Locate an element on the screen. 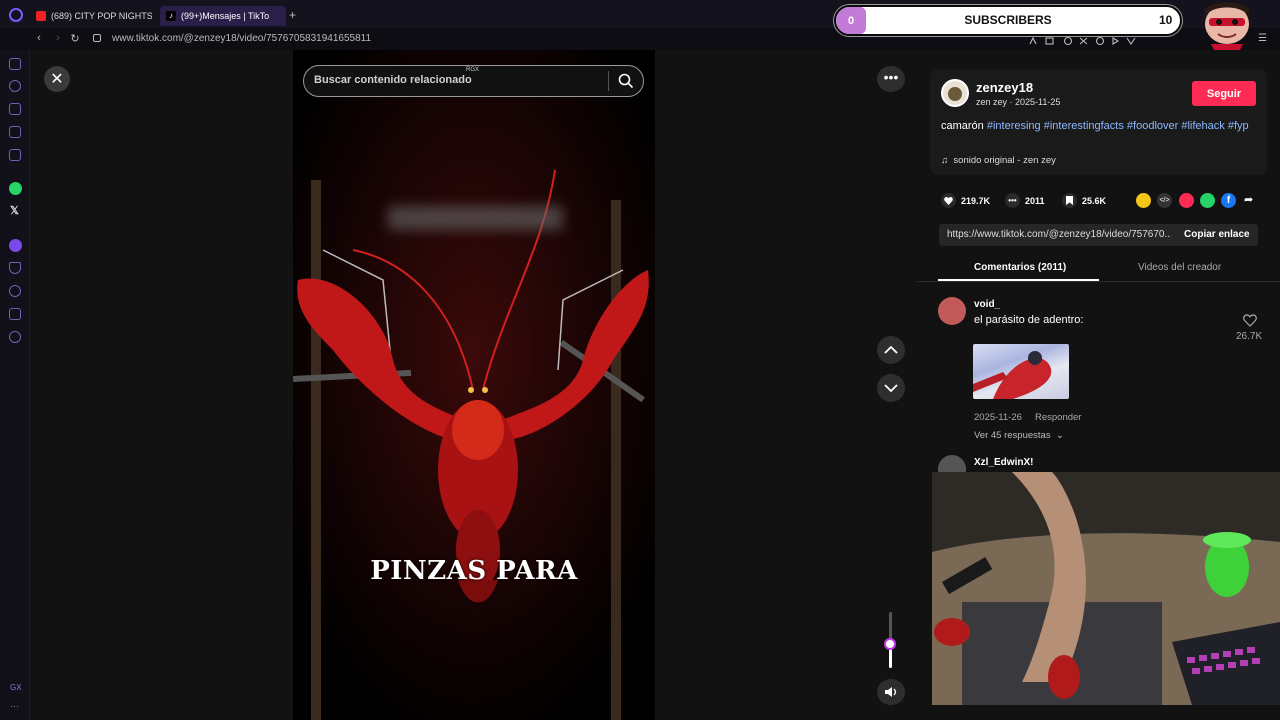  video-caption: PINZAS PARA is located at coordinates (474, 571).